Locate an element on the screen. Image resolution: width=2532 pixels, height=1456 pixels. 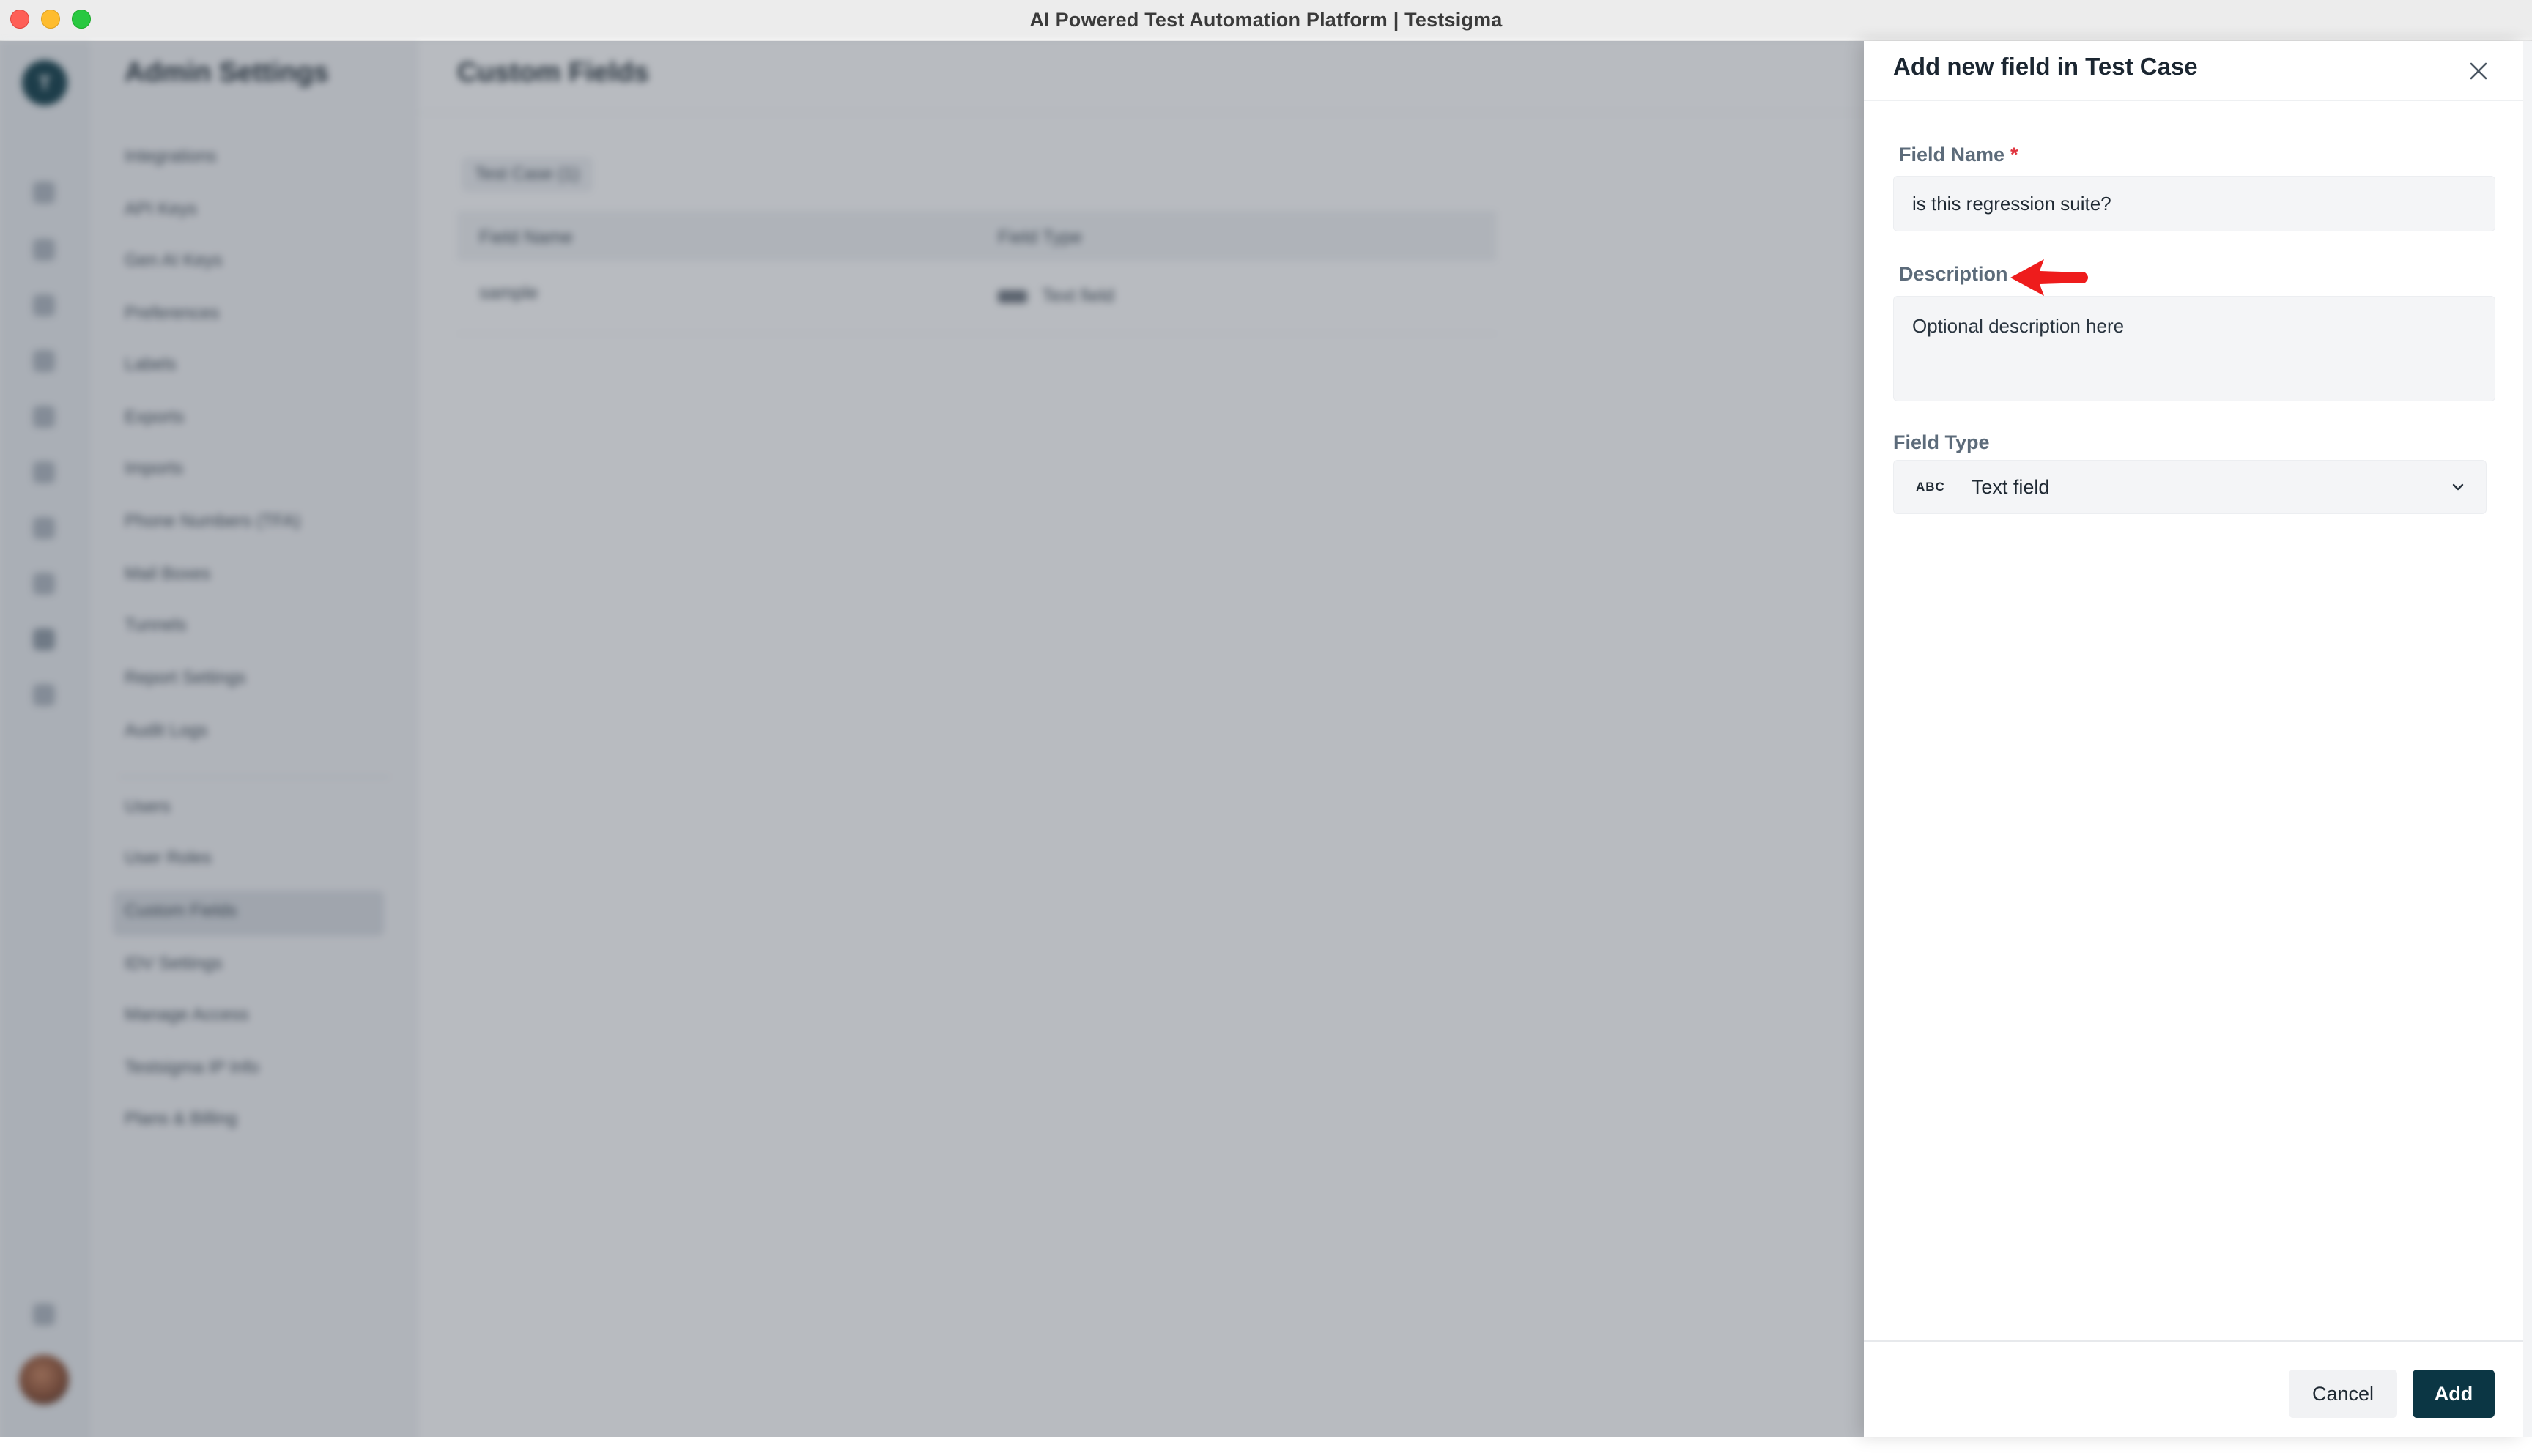
field-name-label-text: Field Name is located at coordinates (1952, 155).